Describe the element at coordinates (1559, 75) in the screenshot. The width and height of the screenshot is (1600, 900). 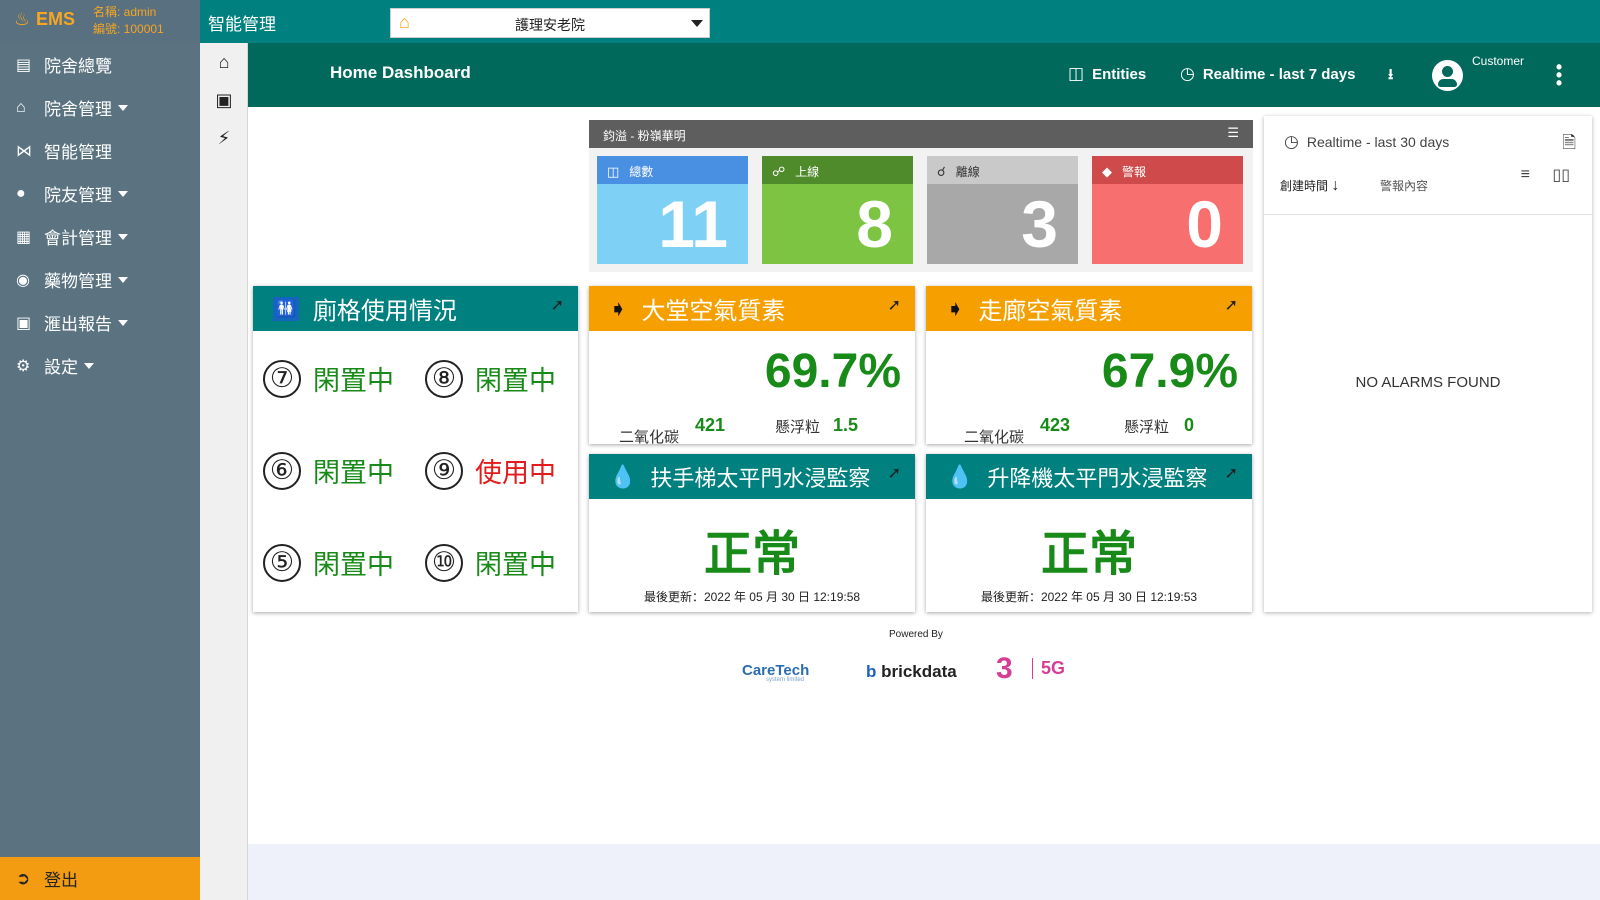
I see `more-vert-icon: • • •` at that location.